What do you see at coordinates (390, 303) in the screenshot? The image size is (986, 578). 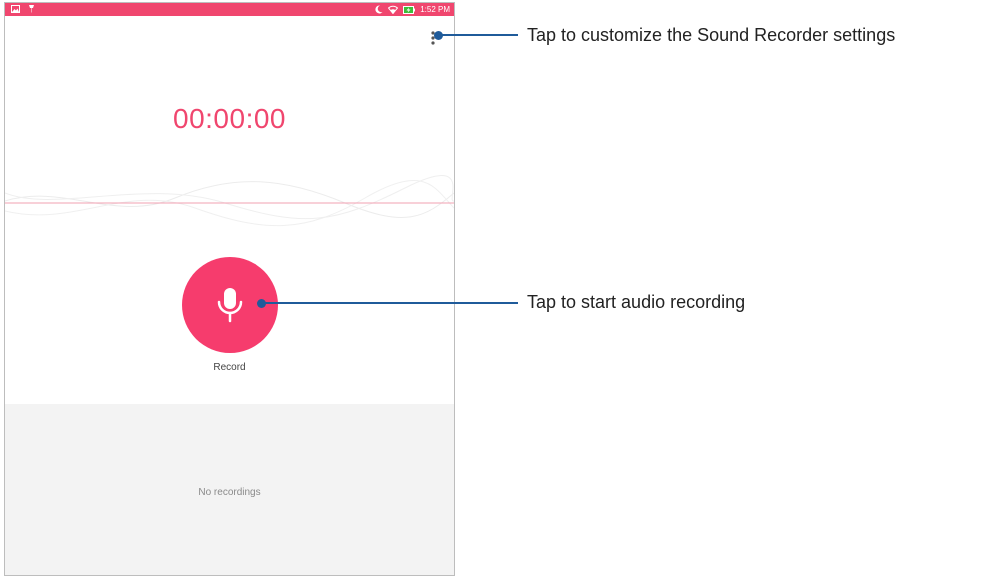 I see `record-callout-line` at bounding box center [390, 303].